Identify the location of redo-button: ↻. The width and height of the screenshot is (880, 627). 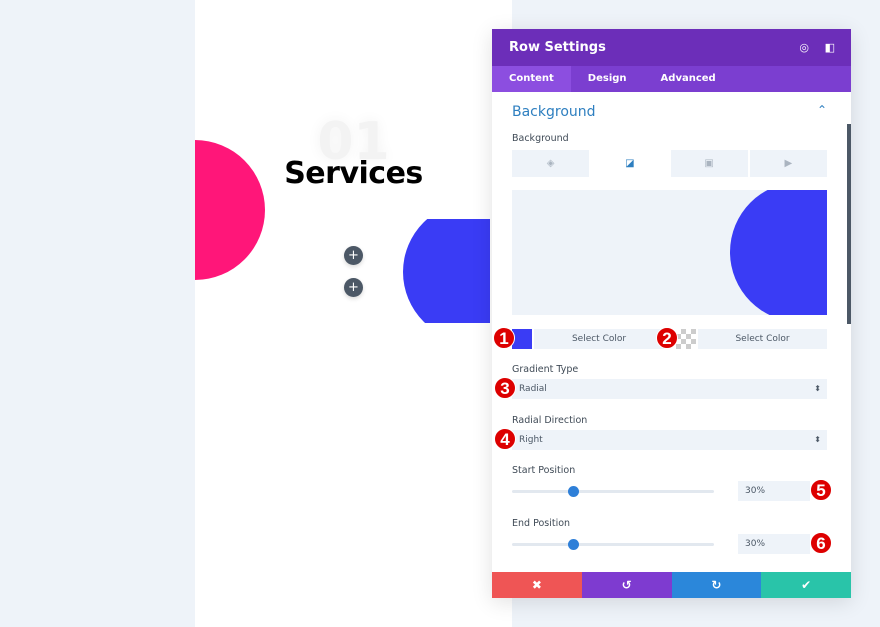
(716, 585).